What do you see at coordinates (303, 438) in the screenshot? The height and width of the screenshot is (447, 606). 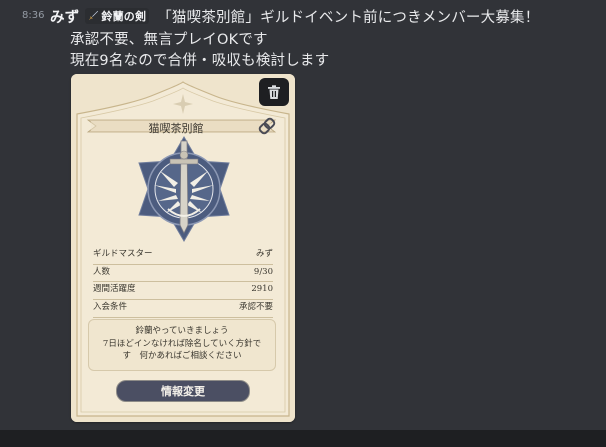 I see `bottom-bar` at bounding box center [303, 438].